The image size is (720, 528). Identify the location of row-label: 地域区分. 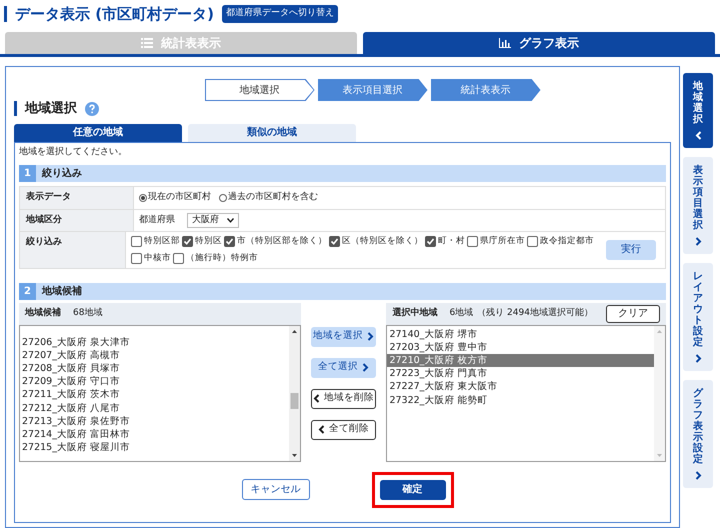
(44, 219).